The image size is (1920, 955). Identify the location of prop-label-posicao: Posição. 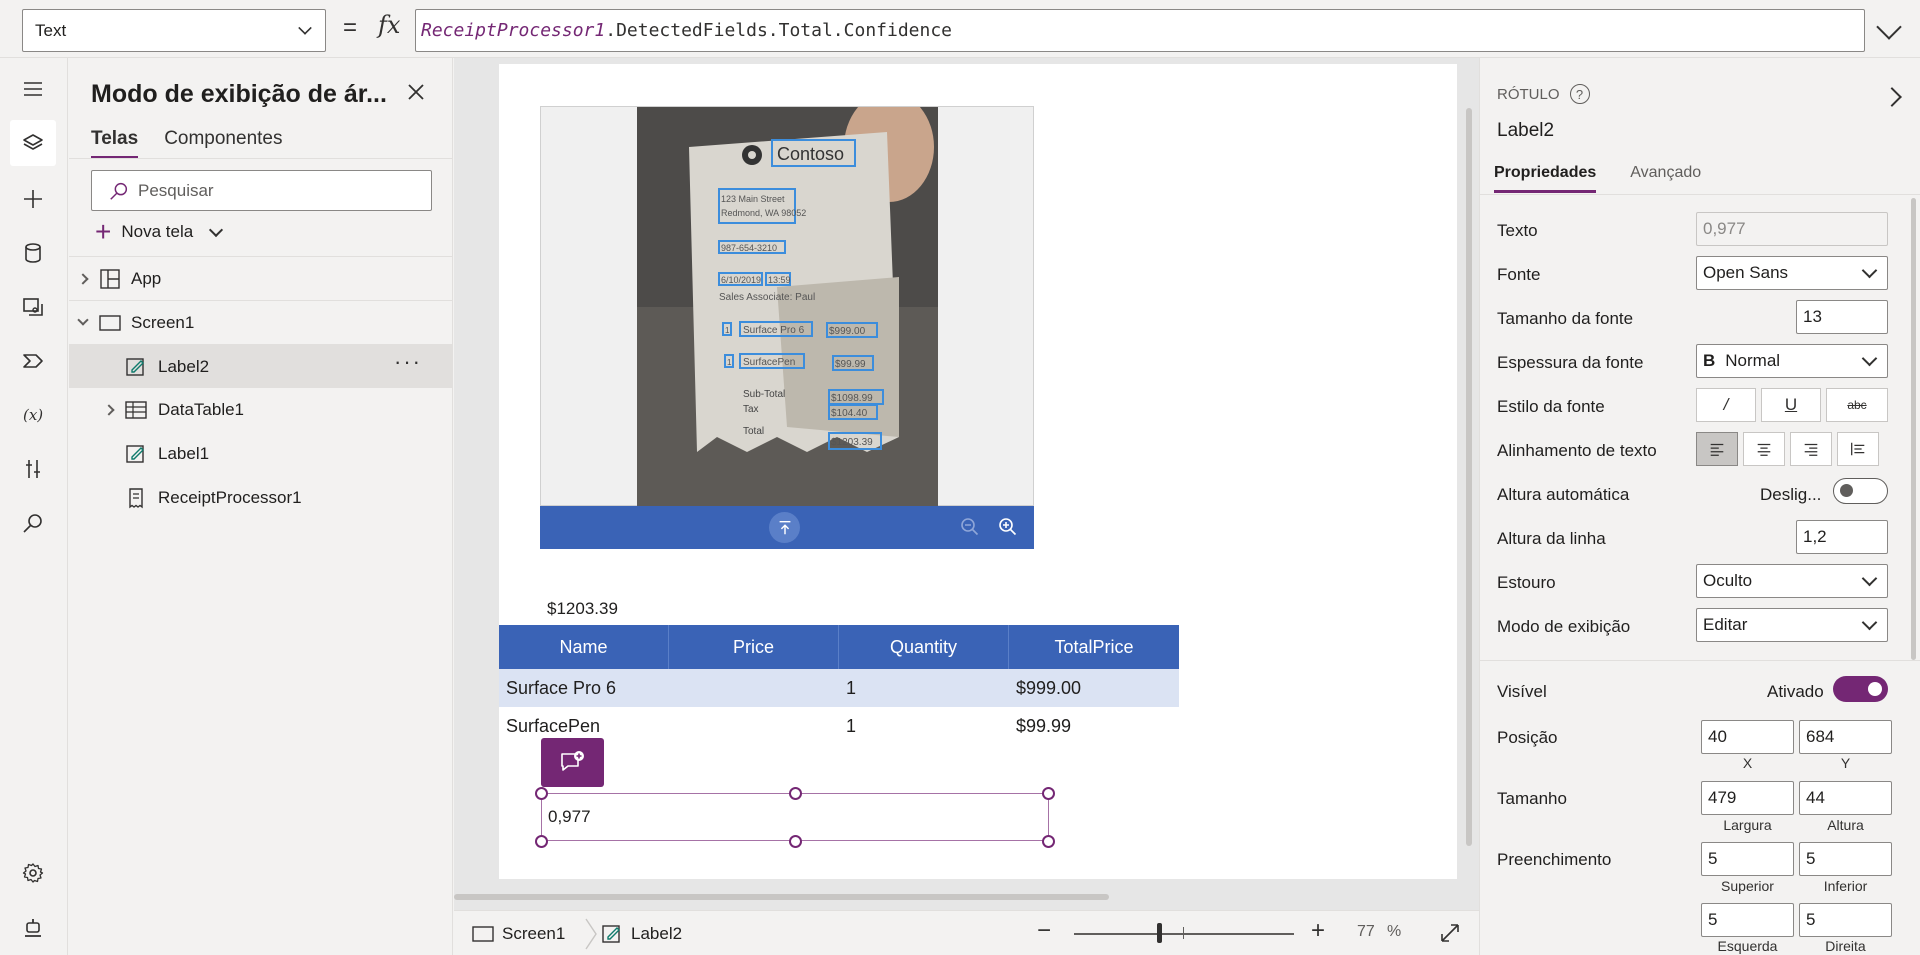
(1527, 737).